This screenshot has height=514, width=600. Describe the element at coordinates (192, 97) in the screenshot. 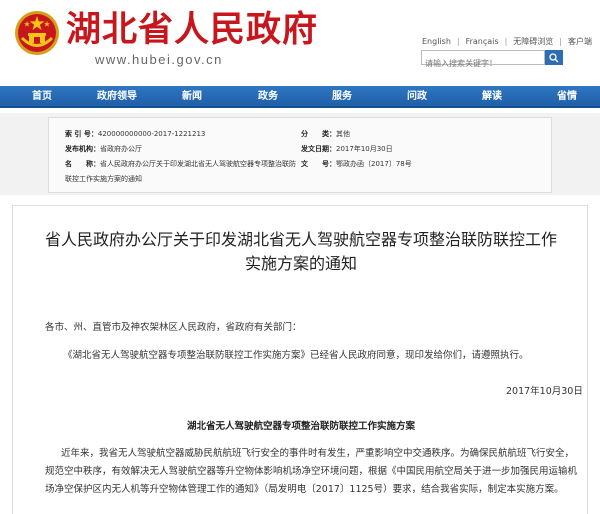

I see `nav-news: 新闻` at that location.